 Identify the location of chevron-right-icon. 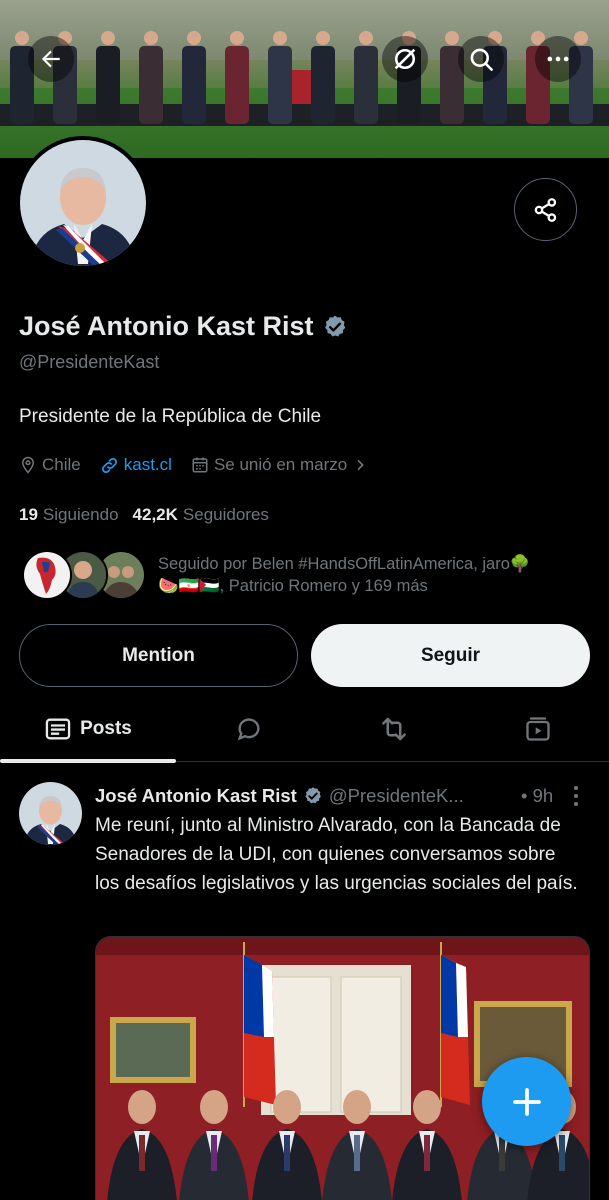
(360, 465).